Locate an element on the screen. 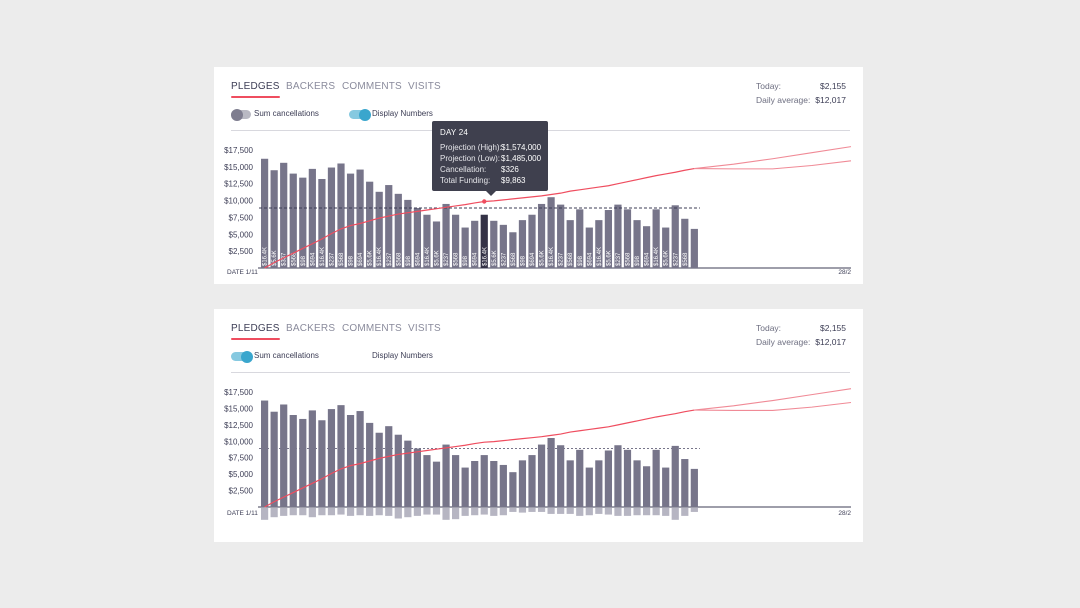 This screenshot has width=1080, height=608. tooltip-title: DAY 24 is located at coordinates (454, 132).